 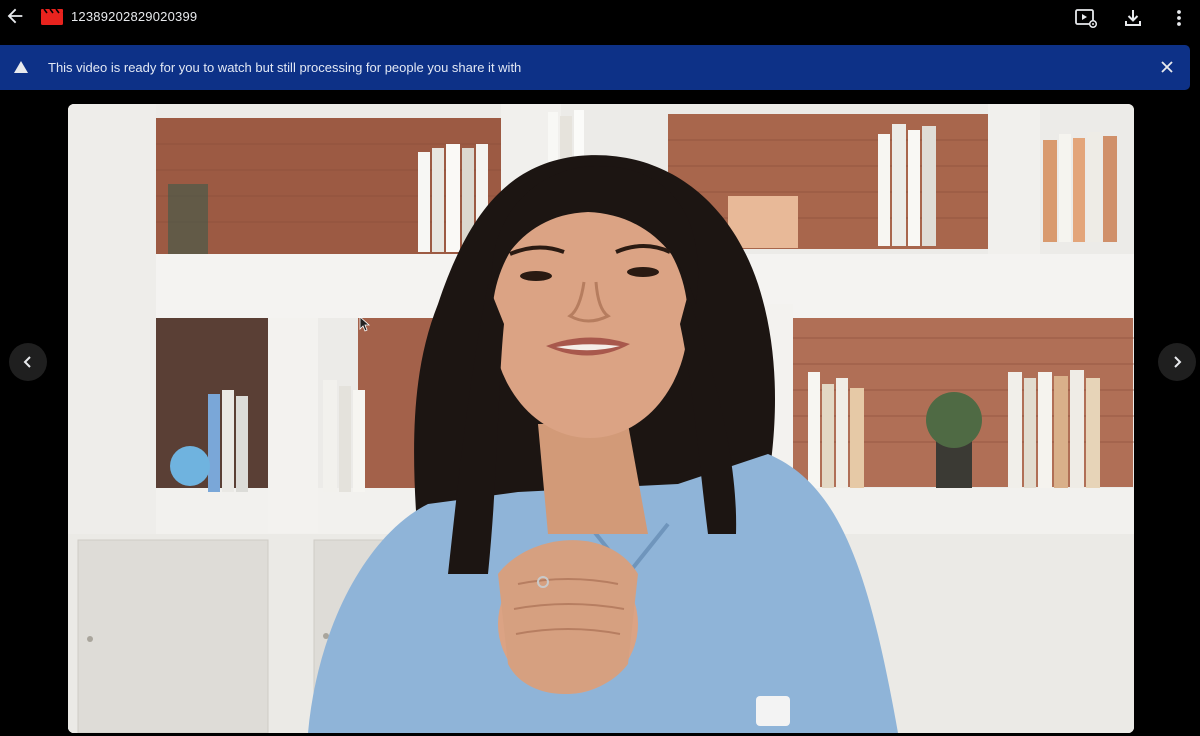 I want to click on more-vert-icon, so click(x=1179, y=18).